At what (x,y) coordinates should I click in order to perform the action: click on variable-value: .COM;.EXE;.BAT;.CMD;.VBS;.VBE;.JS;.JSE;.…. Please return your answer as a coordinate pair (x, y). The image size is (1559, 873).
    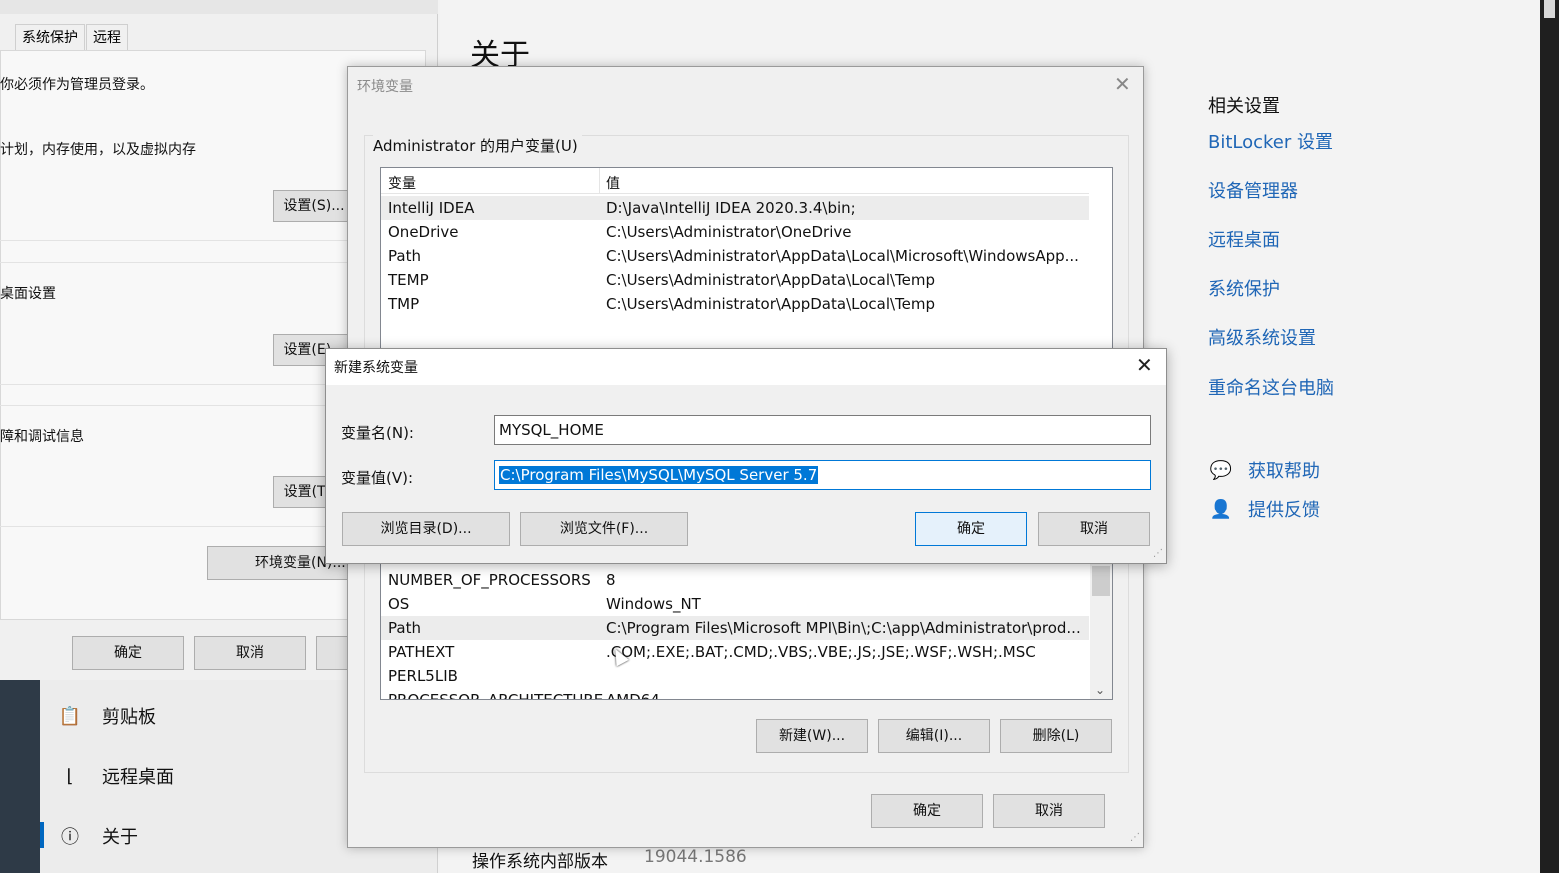
    Looking at the image, I should click on (821, 652).